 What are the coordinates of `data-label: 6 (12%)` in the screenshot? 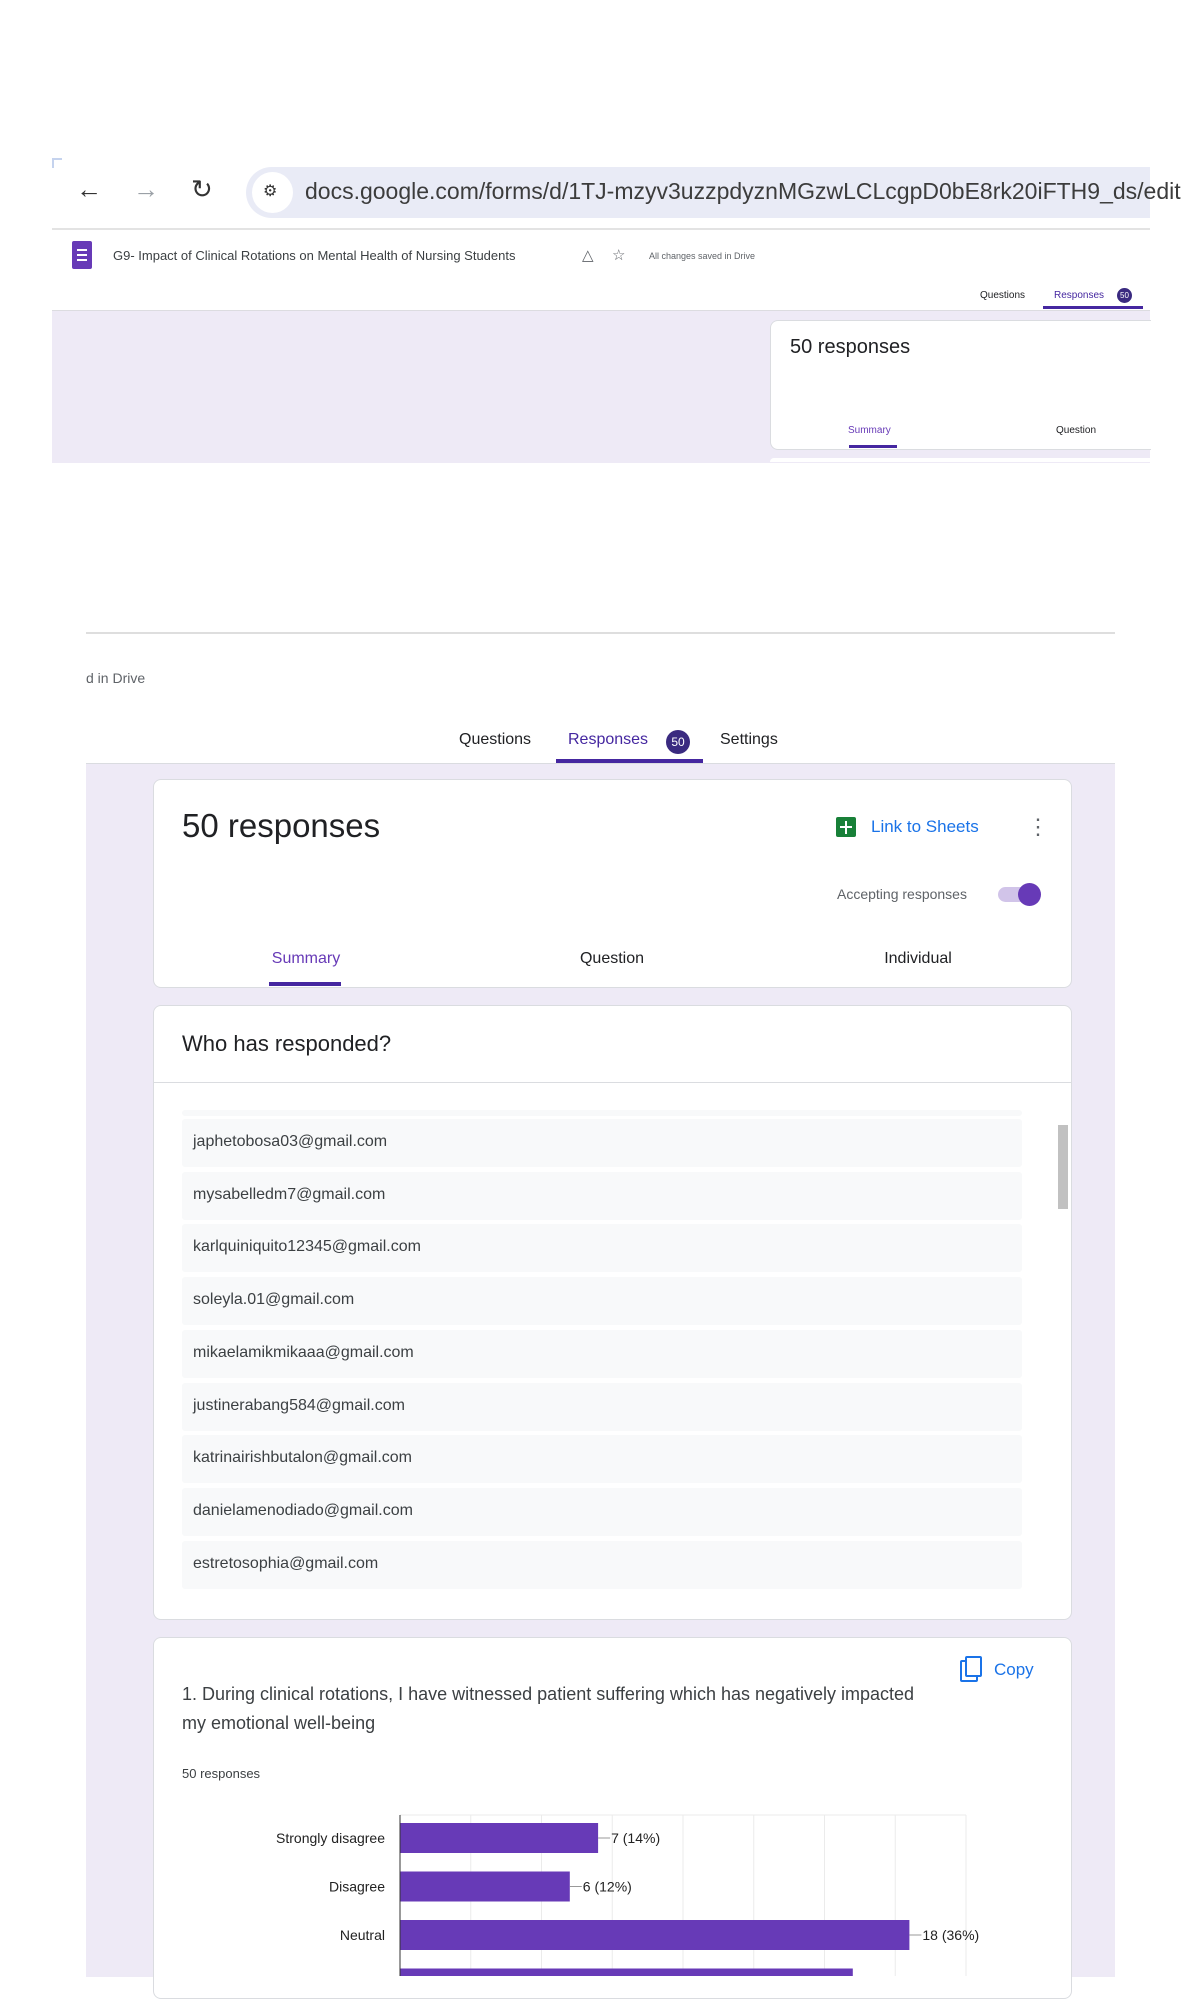 It's located at (607, 1887).